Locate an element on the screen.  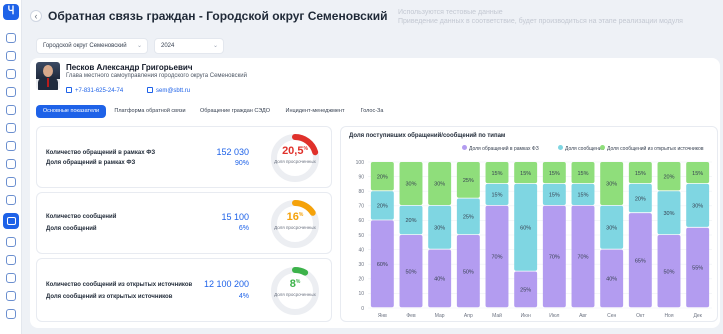
email-link: sem@sbtt.ru is located at coordinates (168, 90).